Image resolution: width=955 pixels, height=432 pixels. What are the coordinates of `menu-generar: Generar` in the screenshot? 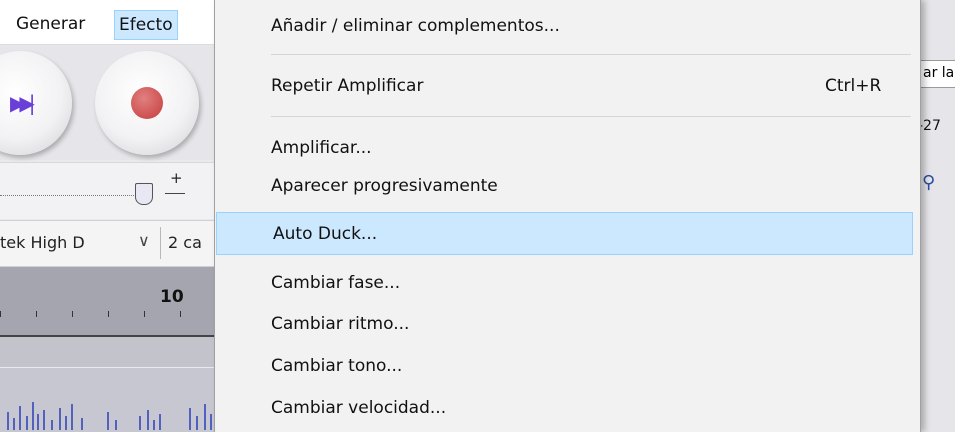 It's located at (50, 24).